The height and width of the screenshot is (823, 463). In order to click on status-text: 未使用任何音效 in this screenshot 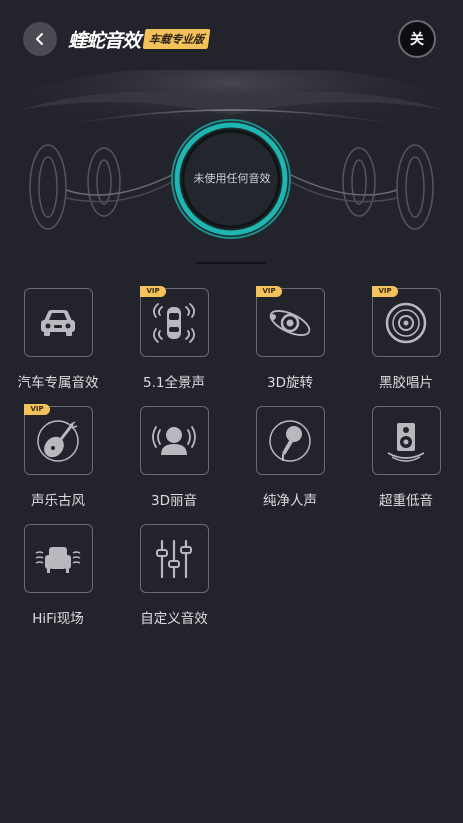, I will do `click(232, 178)`.